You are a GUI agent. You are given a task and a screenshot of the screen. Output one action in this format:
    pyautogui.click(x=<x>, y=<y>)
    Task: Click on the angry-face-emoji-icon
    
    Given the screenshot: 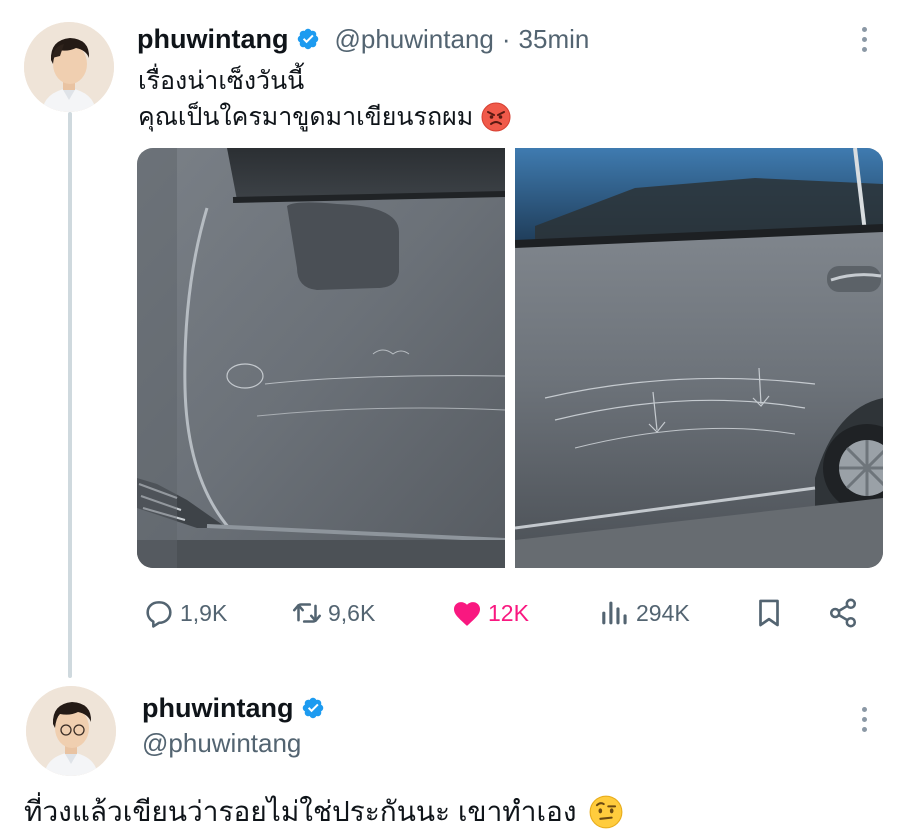 What is the action you would take?
    pyautogui.click(x=496, y=117)
    